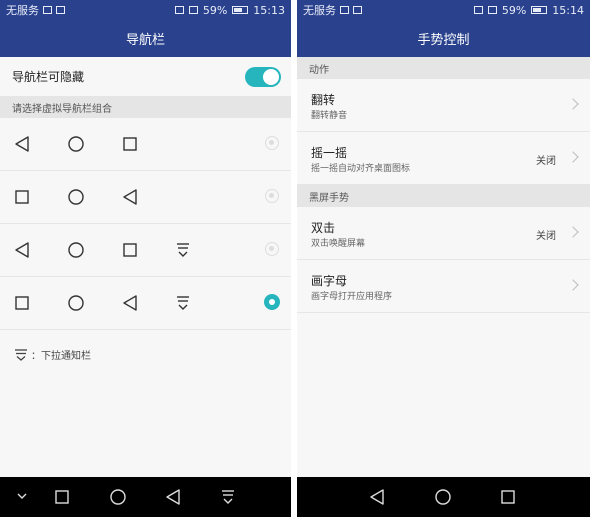 This screenshot has height=517, width=590. I want to click on item-subtitle: 翻转静音, so click(329, 116).